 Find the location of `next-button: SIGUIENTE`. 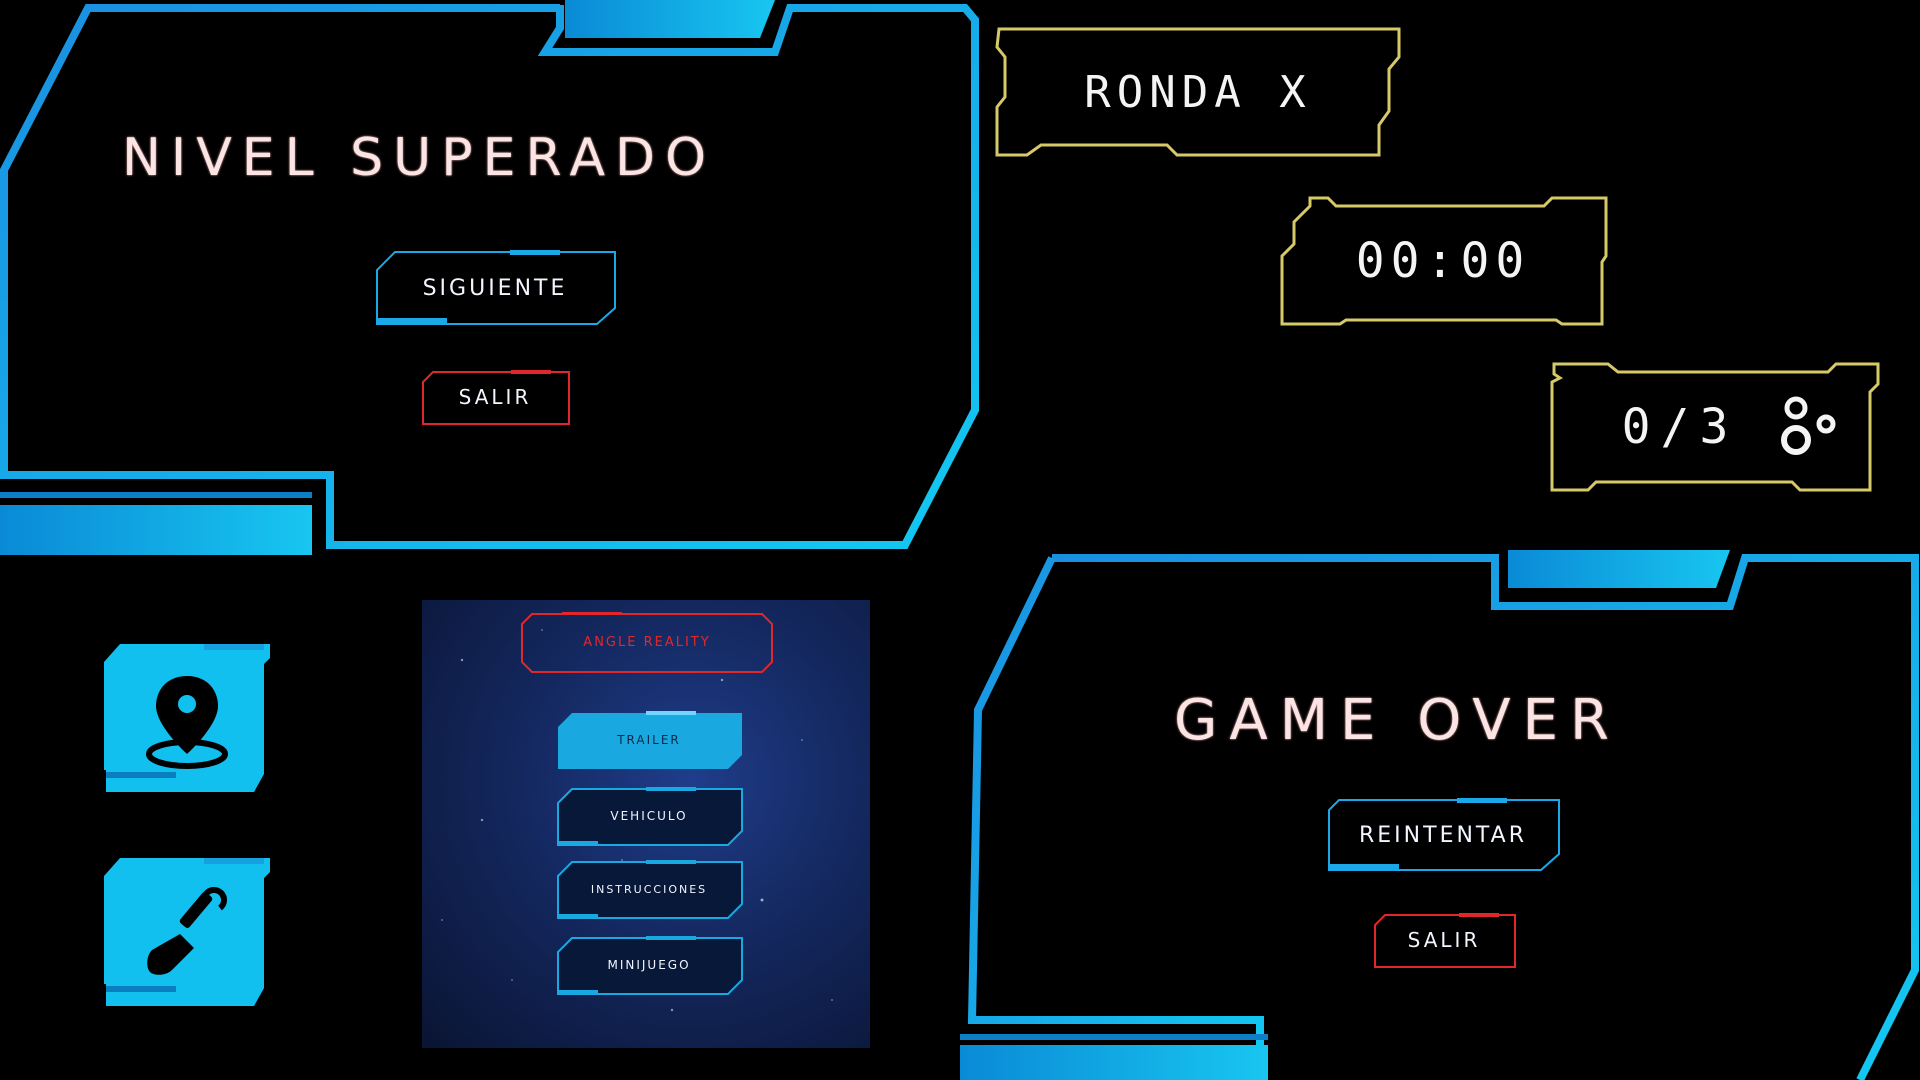

next-button: SIGUIENTE is located at coordinates (495, 288).